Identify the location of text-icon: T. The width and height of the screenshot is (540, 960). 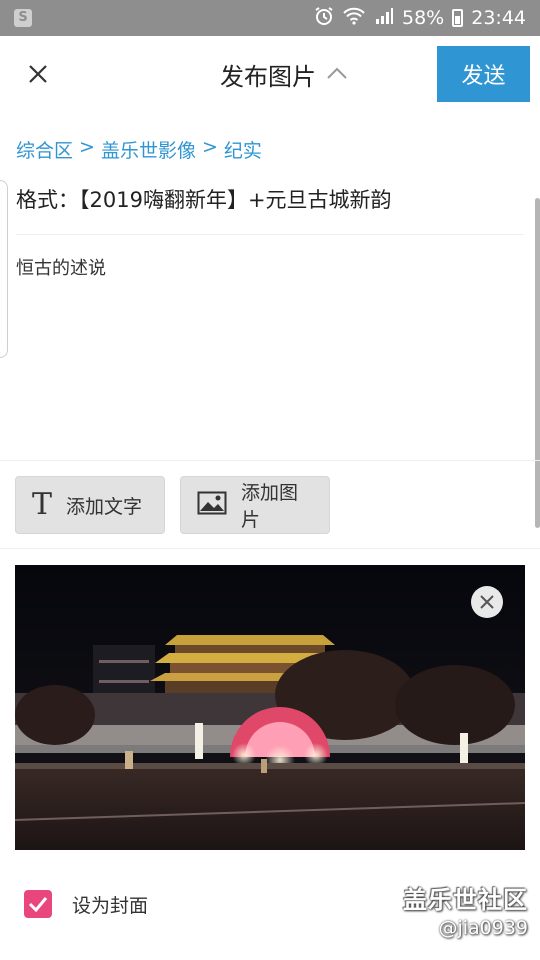
(42, 504).